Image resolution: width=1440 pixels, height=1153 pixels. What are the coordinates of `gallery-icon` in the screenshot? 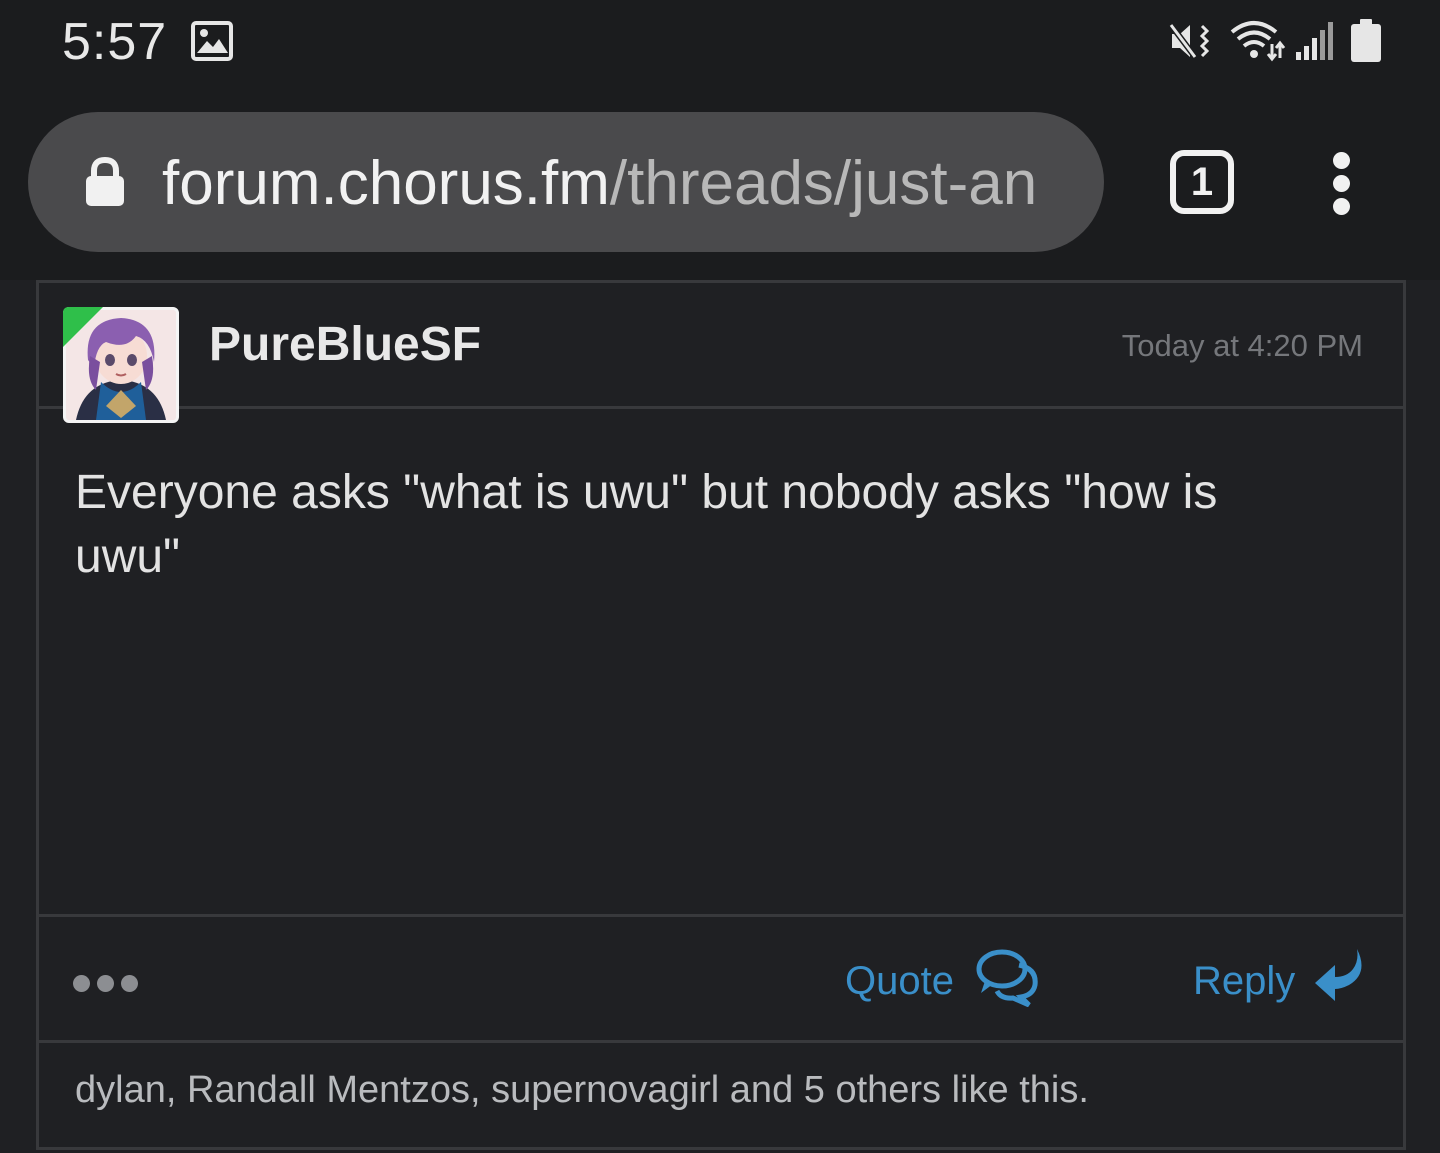 It's located at (212, 41).